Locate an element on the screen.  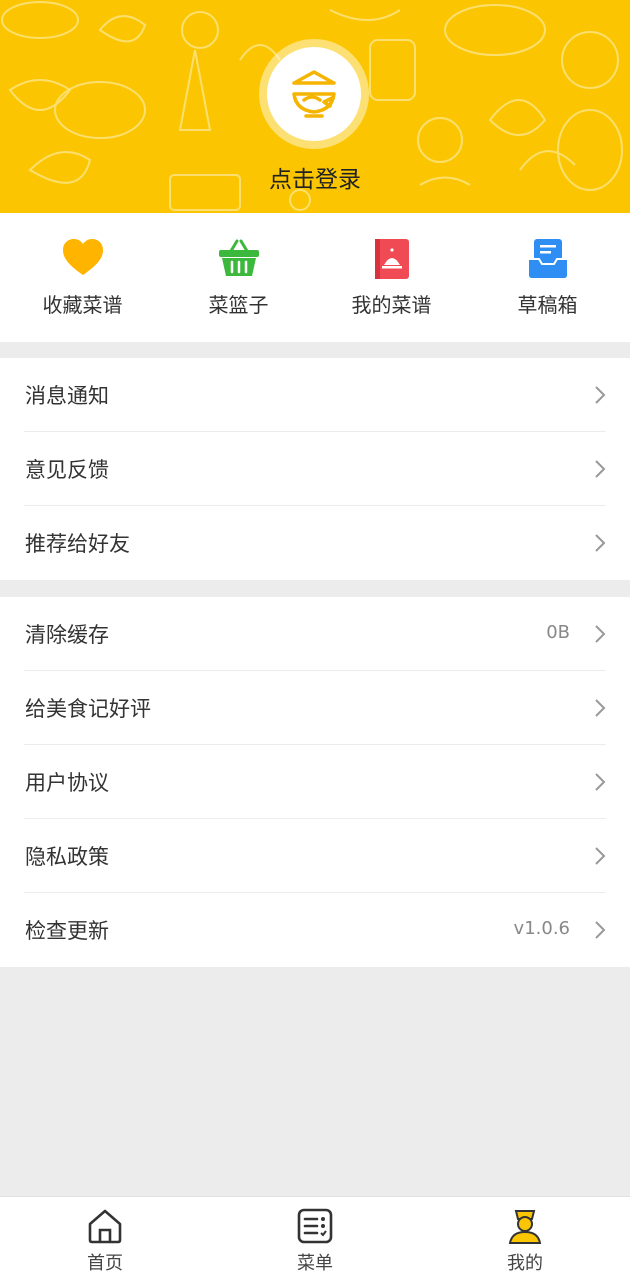
menu-item-share: 推荐给好友 is located at coordinates (315, 543).